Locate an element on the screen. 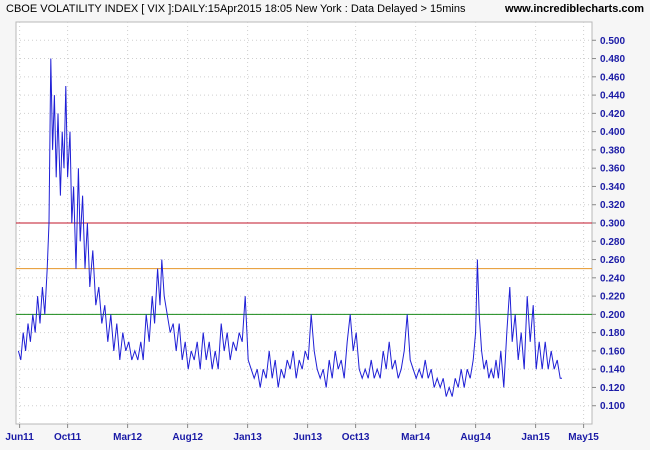  y-tick-label: 0.440 is located at coordinates (612, 96).